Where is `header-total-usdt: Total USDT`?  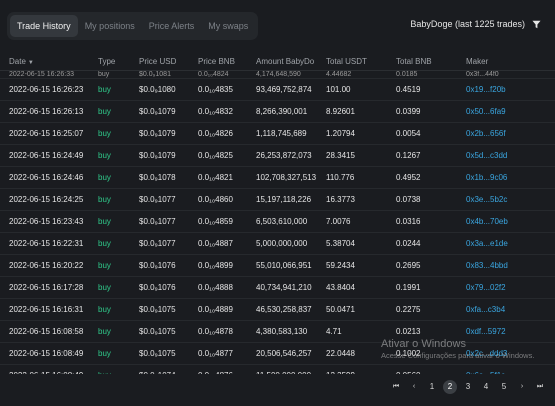 header-total-usdt: Total USDT is located at coordinates (361, 61).